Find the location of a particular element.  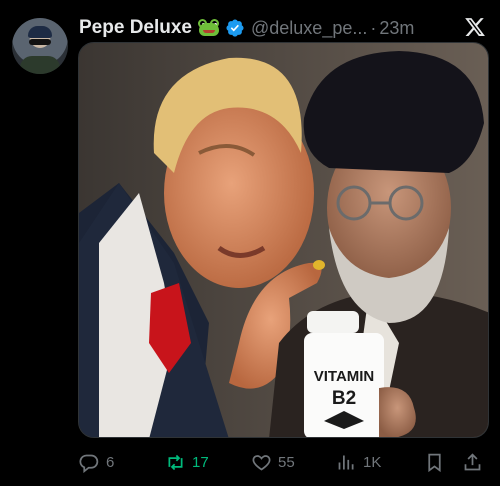

author-avatar is located at coordinates (40, 46).